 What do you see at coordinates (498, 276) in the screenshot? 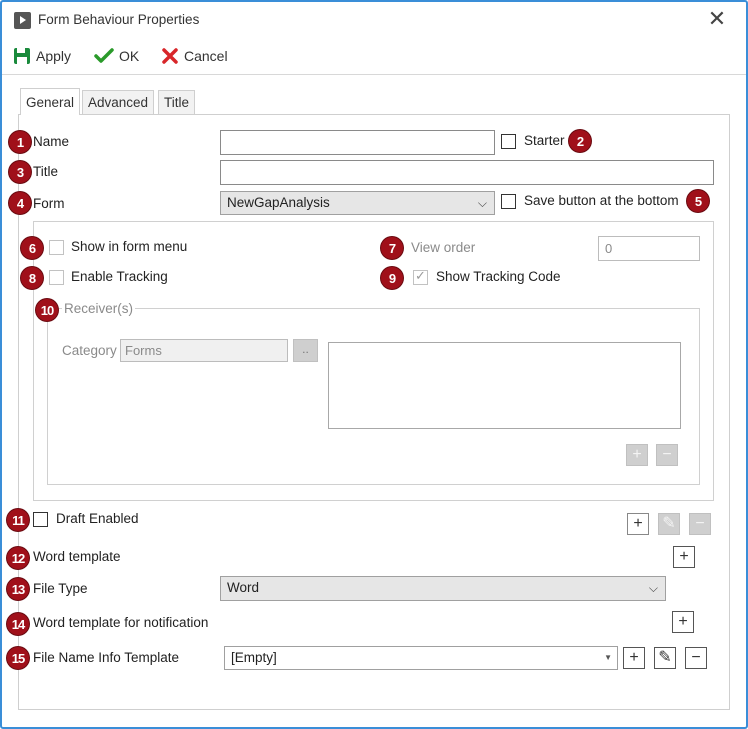
I see `show-tracking-label: Show Tracking Code` at bounding box center [498, 276].